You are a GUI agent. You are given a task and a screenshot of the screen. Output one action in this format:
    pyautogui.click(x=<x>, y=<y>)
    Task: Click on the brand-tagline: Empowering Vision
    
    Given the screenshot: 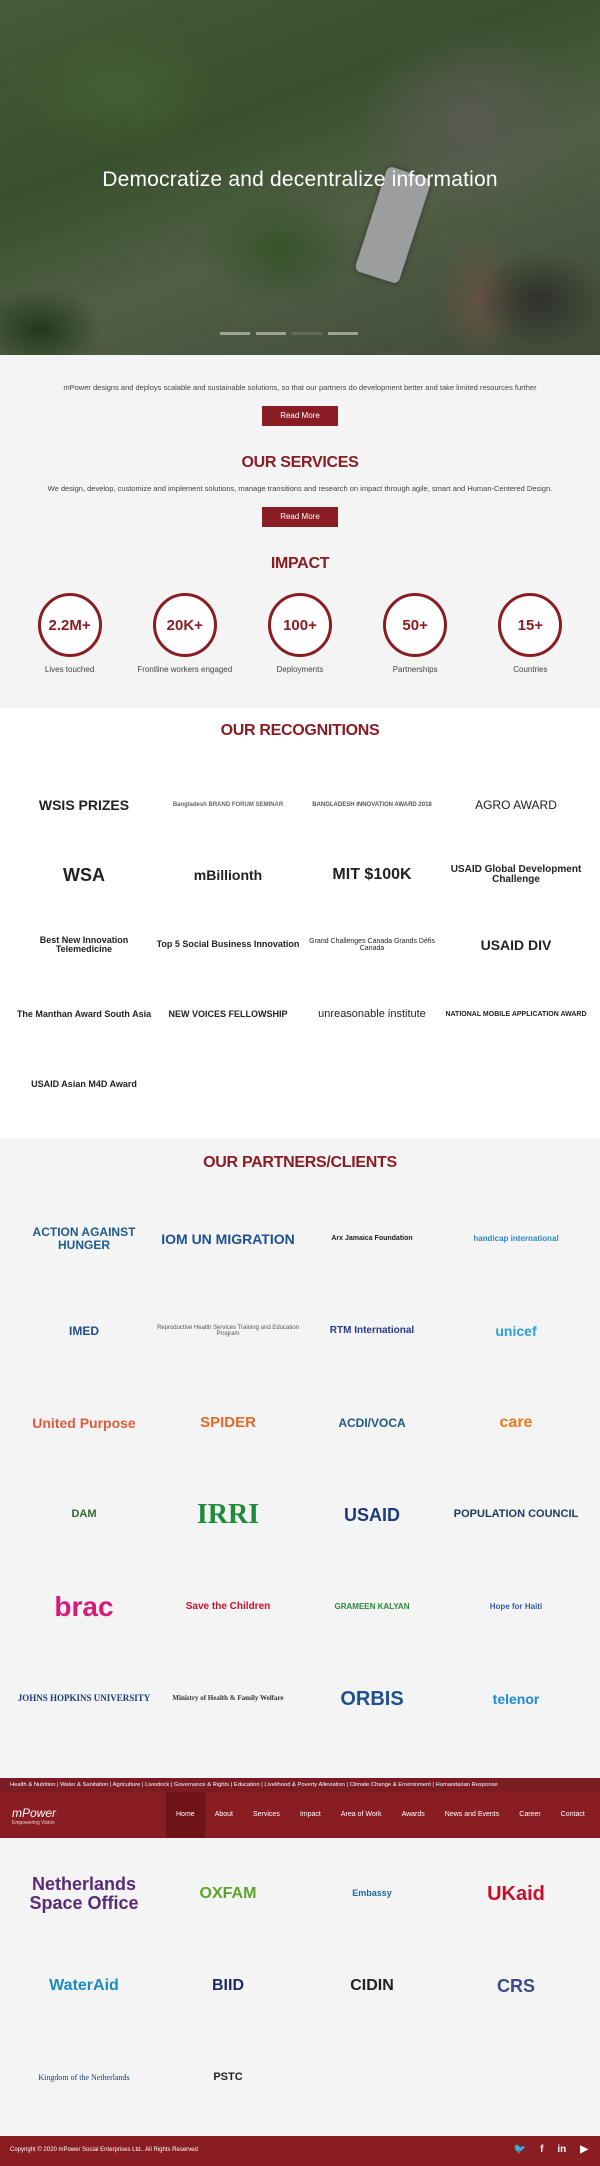 What is the action you would take?
    pyautogui.click(x=33, y=1823)
    